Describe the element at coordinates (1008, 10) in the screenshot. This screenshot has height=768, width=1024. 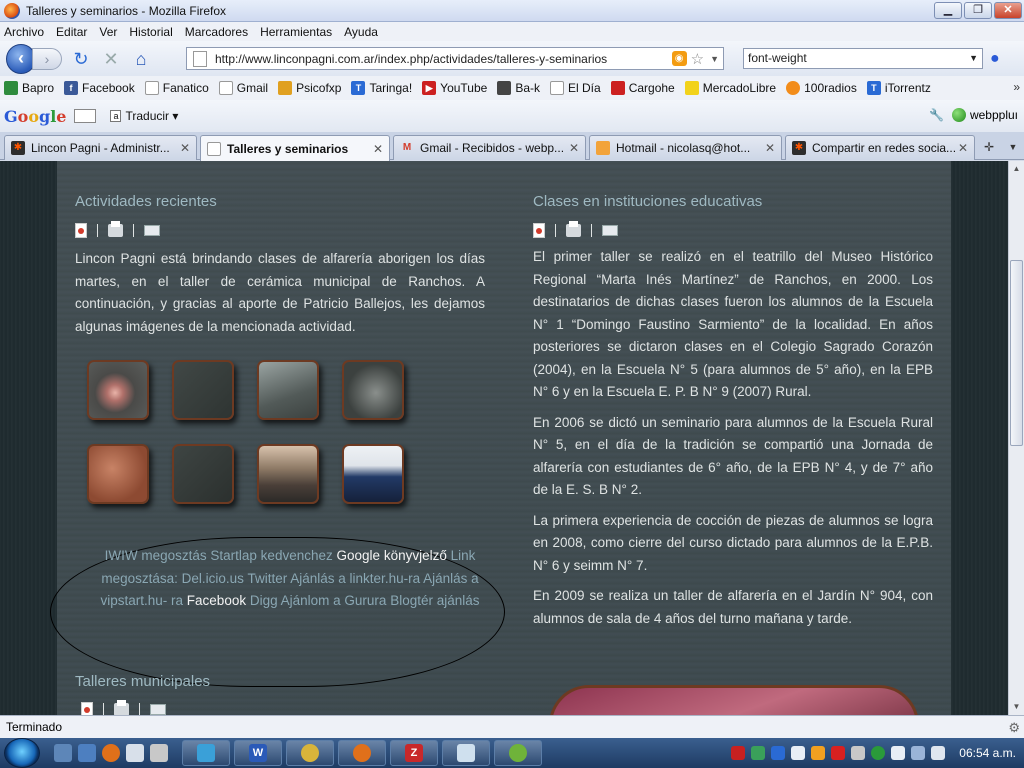
I see `close-window-button: ✕` at that location.